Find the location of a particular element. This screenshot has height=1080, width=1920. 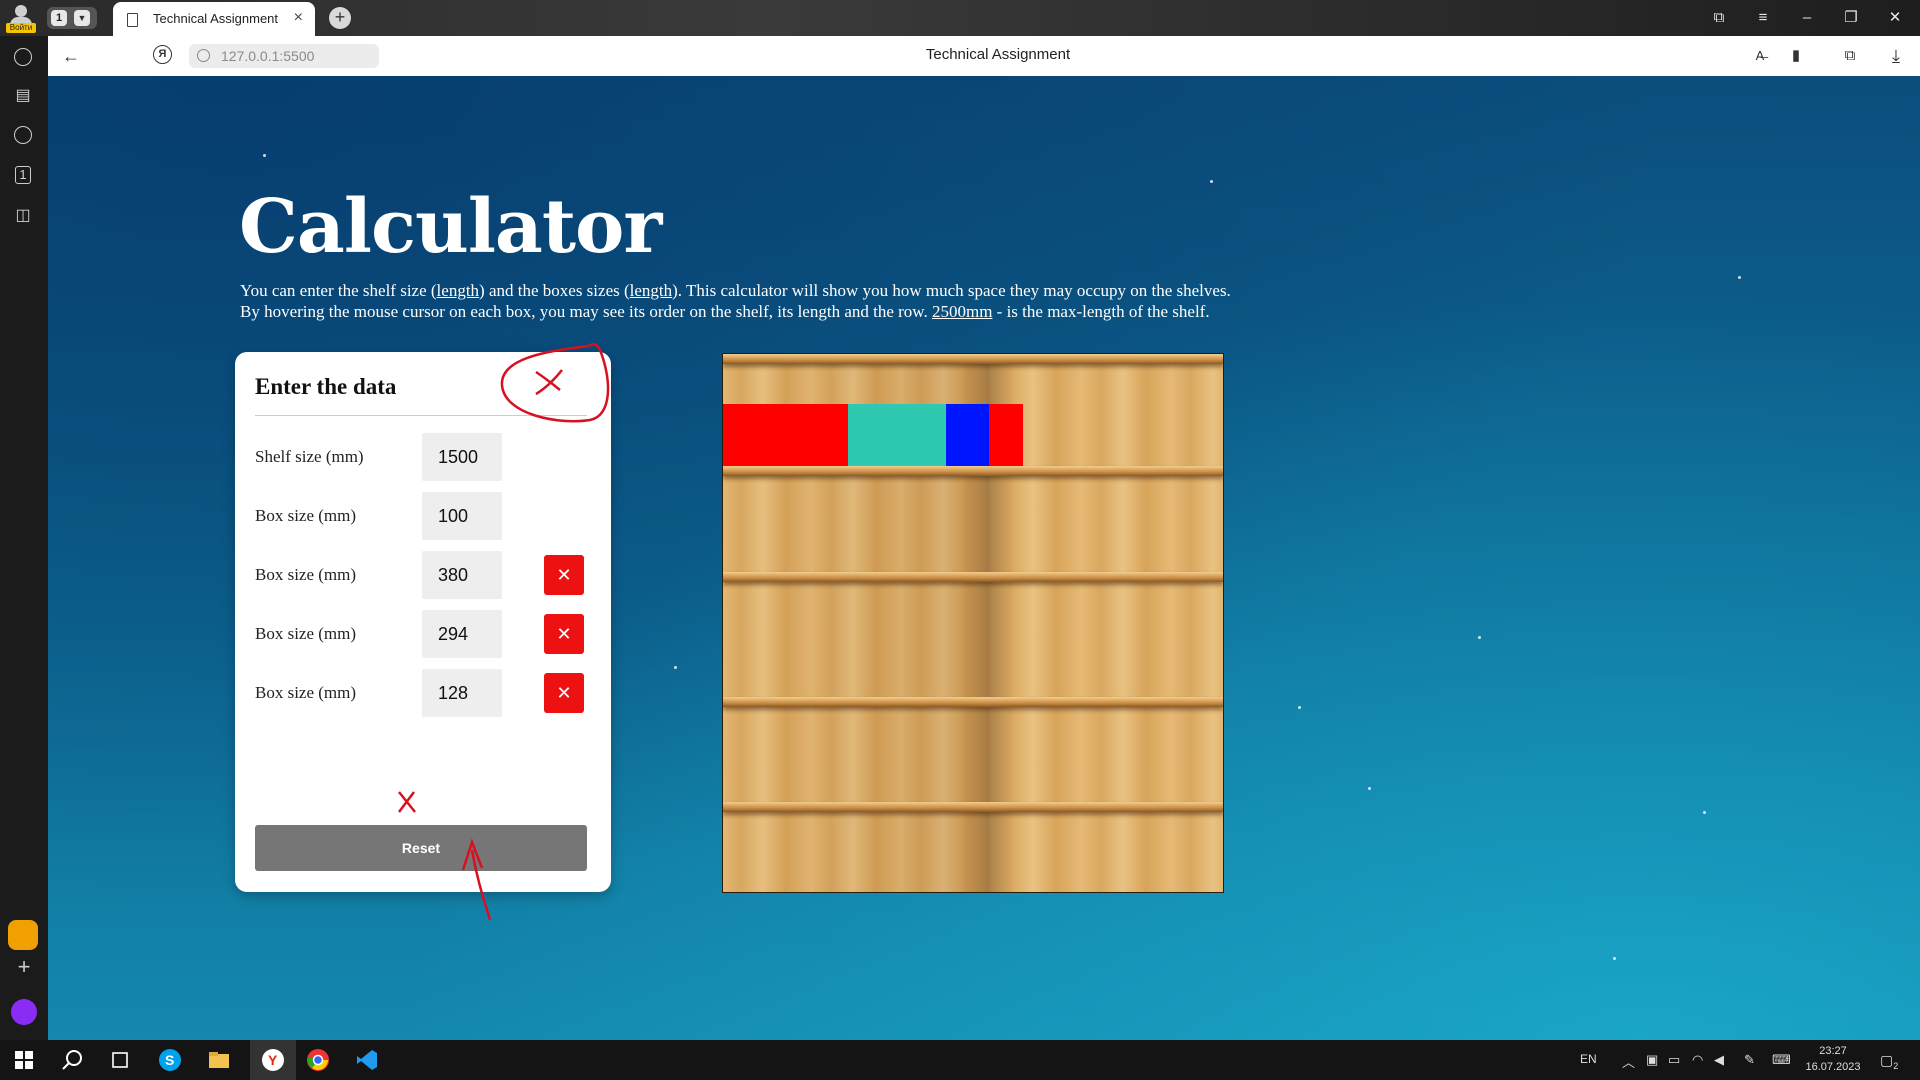

screenshot-icon: ◫ is located at coordinates (23, 216).